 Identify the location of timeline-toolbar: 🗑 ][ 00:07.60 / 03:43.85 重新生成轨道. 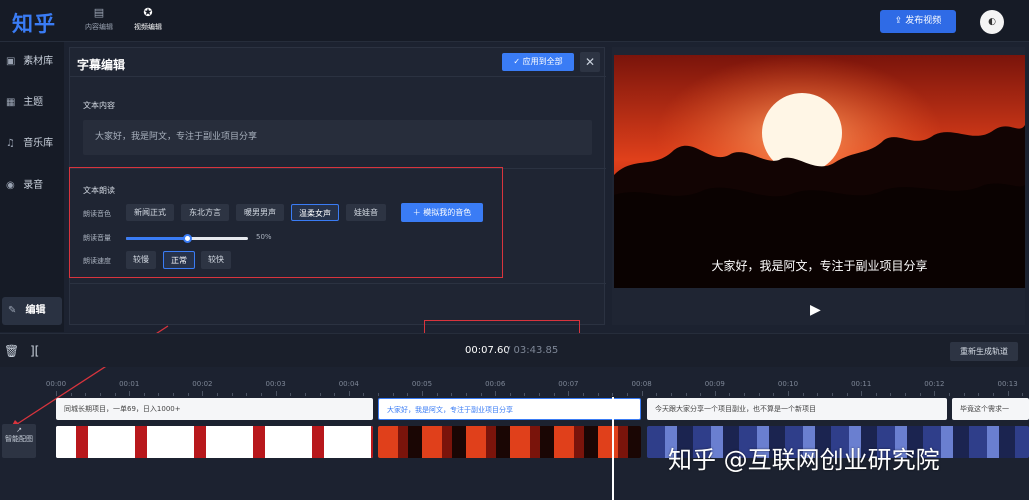
(514, 350).